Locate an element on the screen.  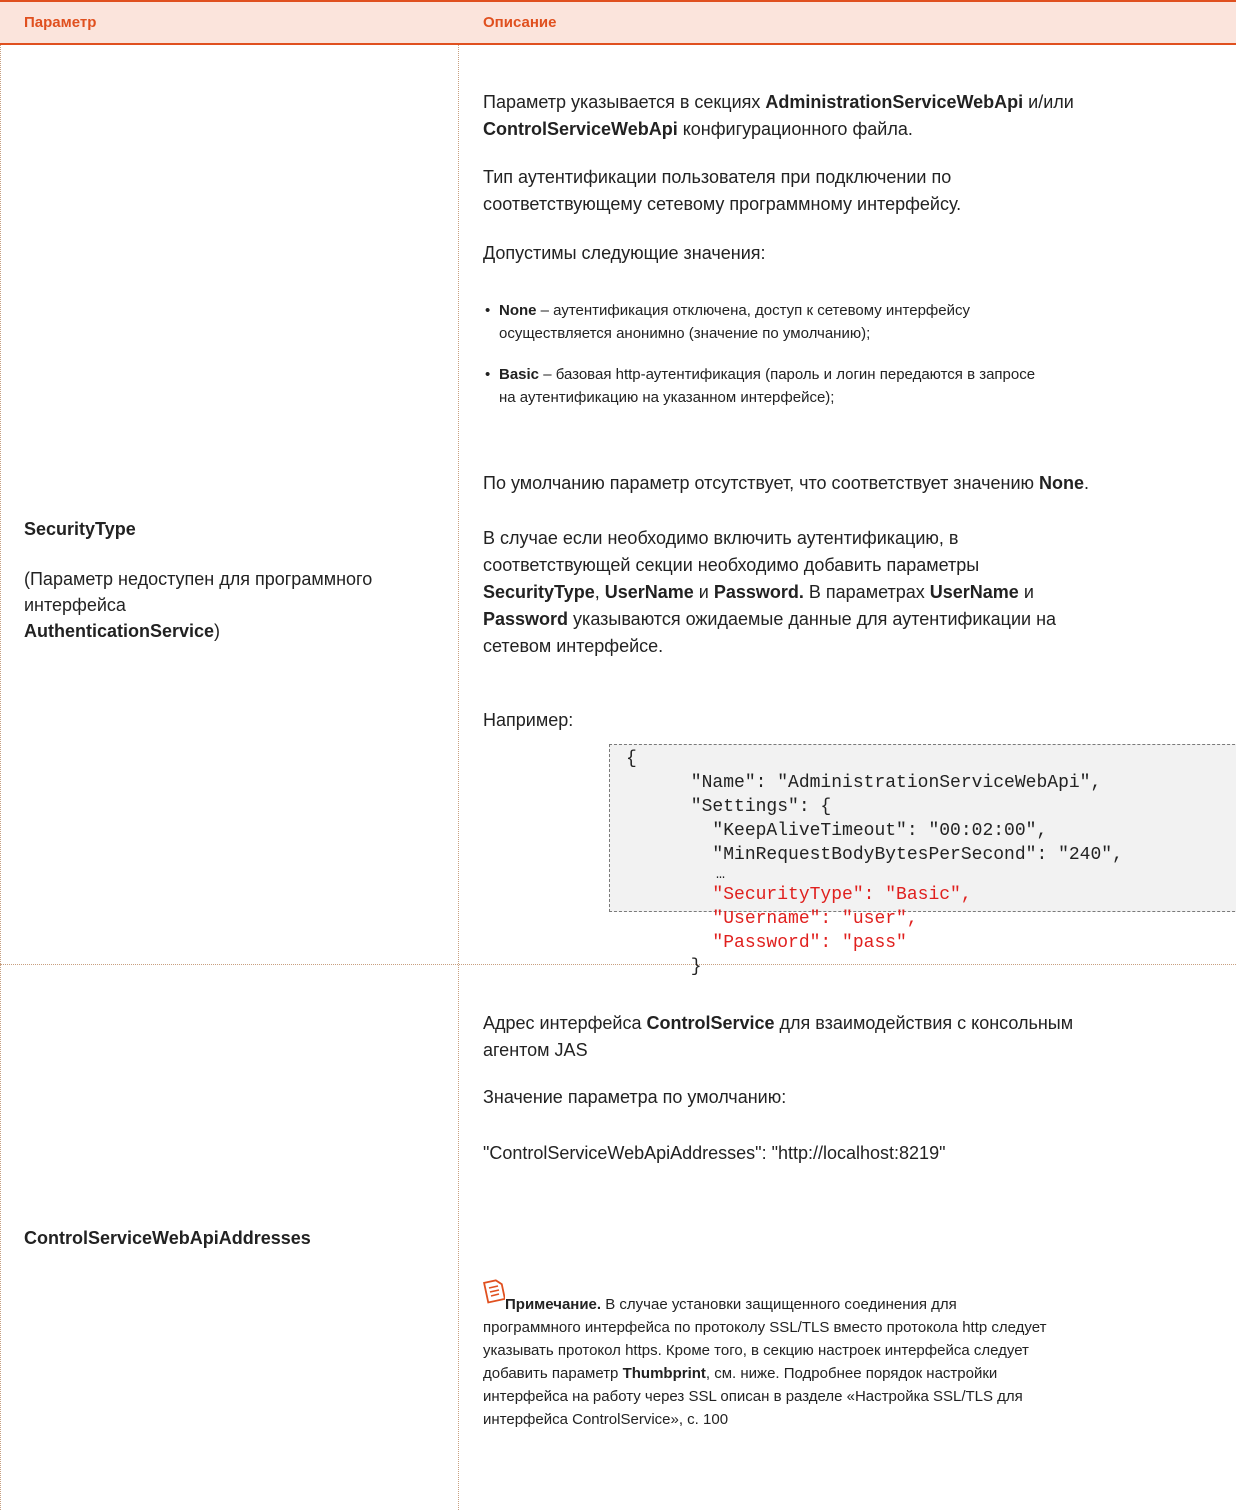
code-line-highlight: "SecurityType": "Basic", is located at coordinates (799, 895).